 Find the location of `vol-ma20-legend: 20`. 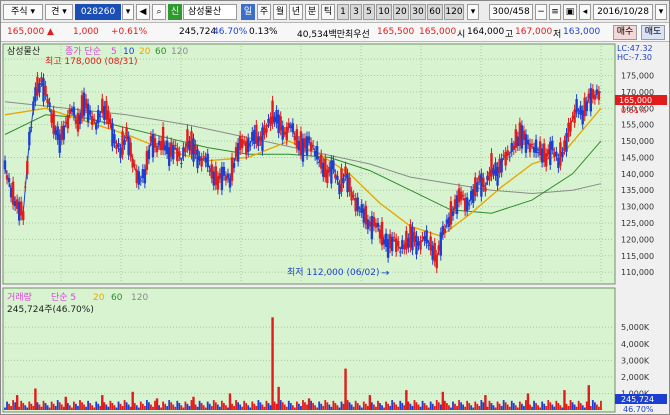

vol-ma20-legend: 20 is located at coordinates (99, 298).